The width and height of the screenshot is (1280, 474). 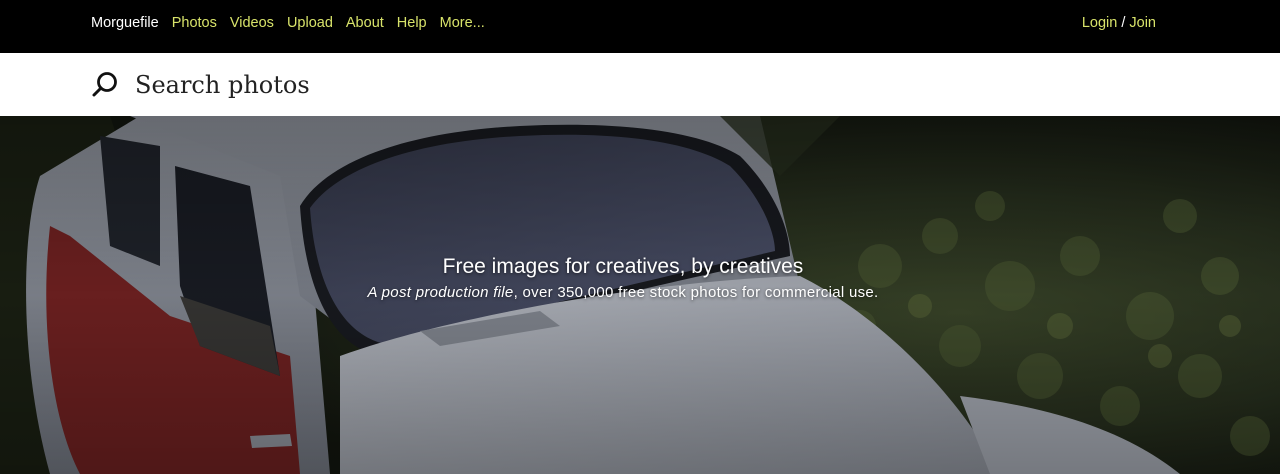 I want to click on auth-links: Login / Join, so click(x=1119, y=23).